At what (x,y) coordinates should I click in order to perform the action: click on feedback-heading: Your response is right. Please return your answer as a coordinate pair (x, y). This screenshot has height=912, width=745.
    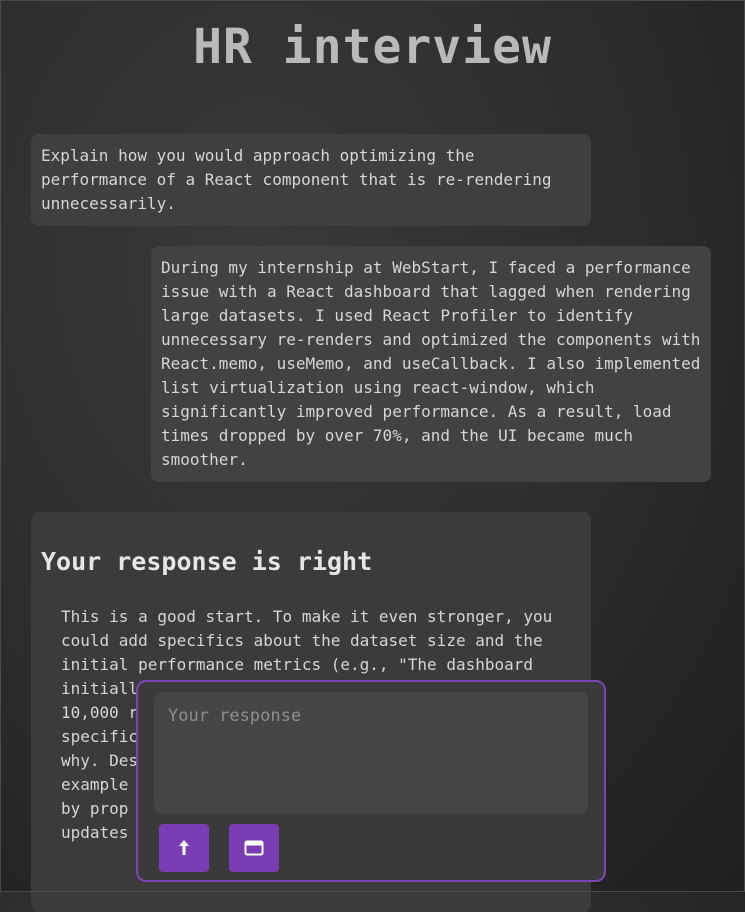
    Looking at the image, I should click on (207, 561).